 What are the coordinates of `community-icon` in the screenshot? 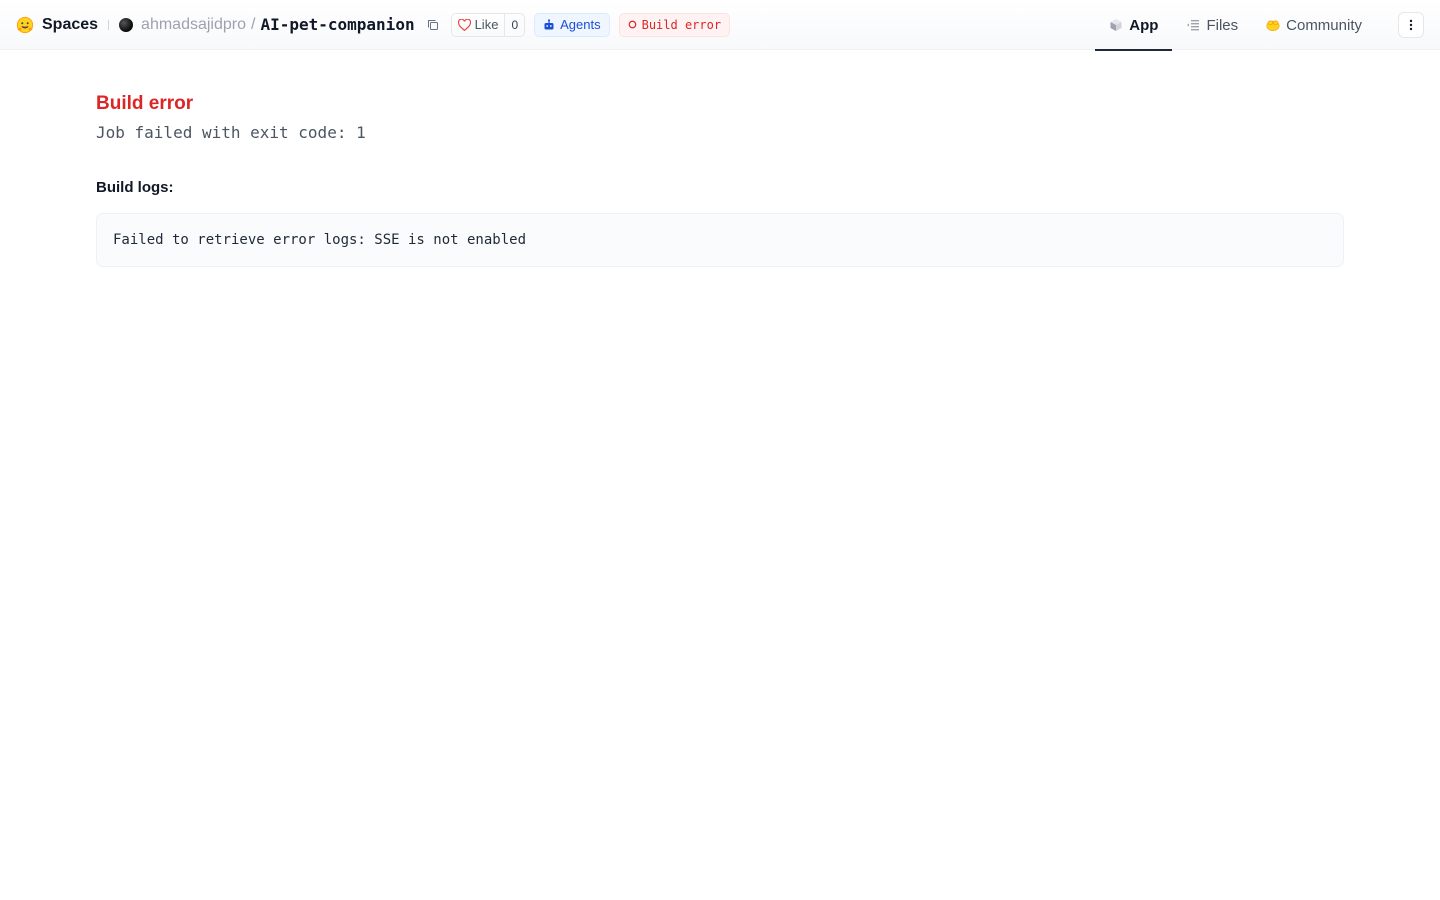 It's located at (1273, 26).